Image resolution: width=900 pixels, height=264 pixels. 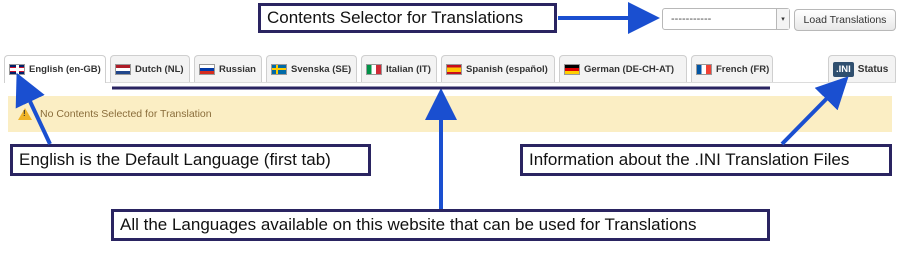 I want to click on arrow-to-english-tab, so click(x=33, y=108).